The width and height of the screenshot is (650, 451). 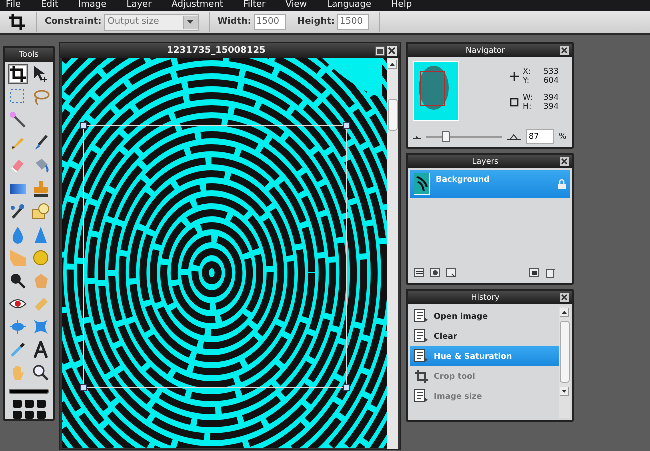 I want to click on coordinate-value: 533, so click(x=550, y=71).